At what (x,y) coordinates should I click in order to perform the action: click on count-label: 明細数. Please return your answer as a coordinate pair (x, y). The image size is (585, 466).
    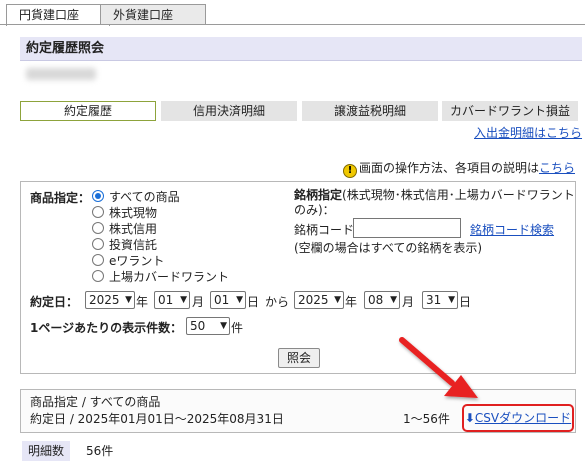
    Looking at the image, I should click on (46, 451).